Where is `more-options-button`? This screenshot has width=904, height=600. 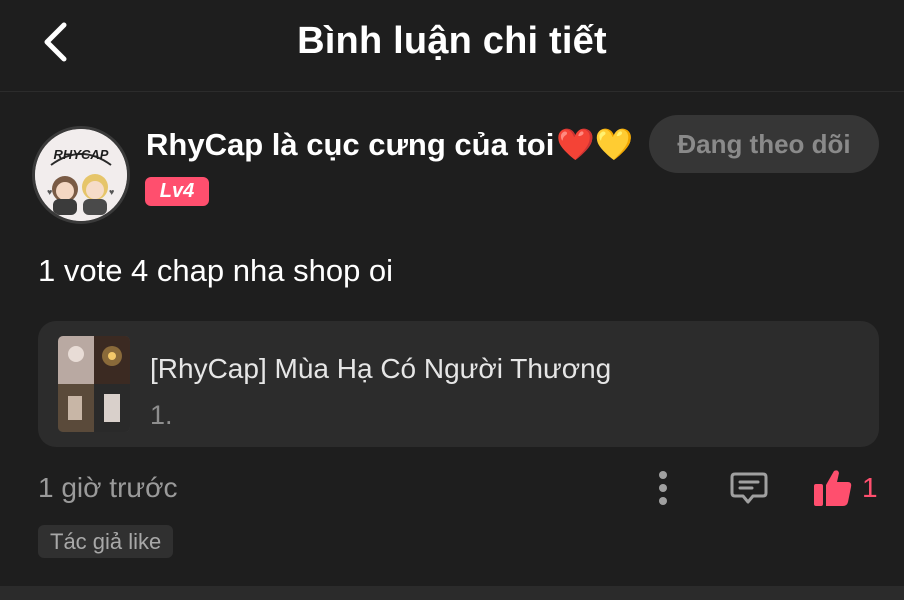
more-options-button is located at coordinates (663, 488).